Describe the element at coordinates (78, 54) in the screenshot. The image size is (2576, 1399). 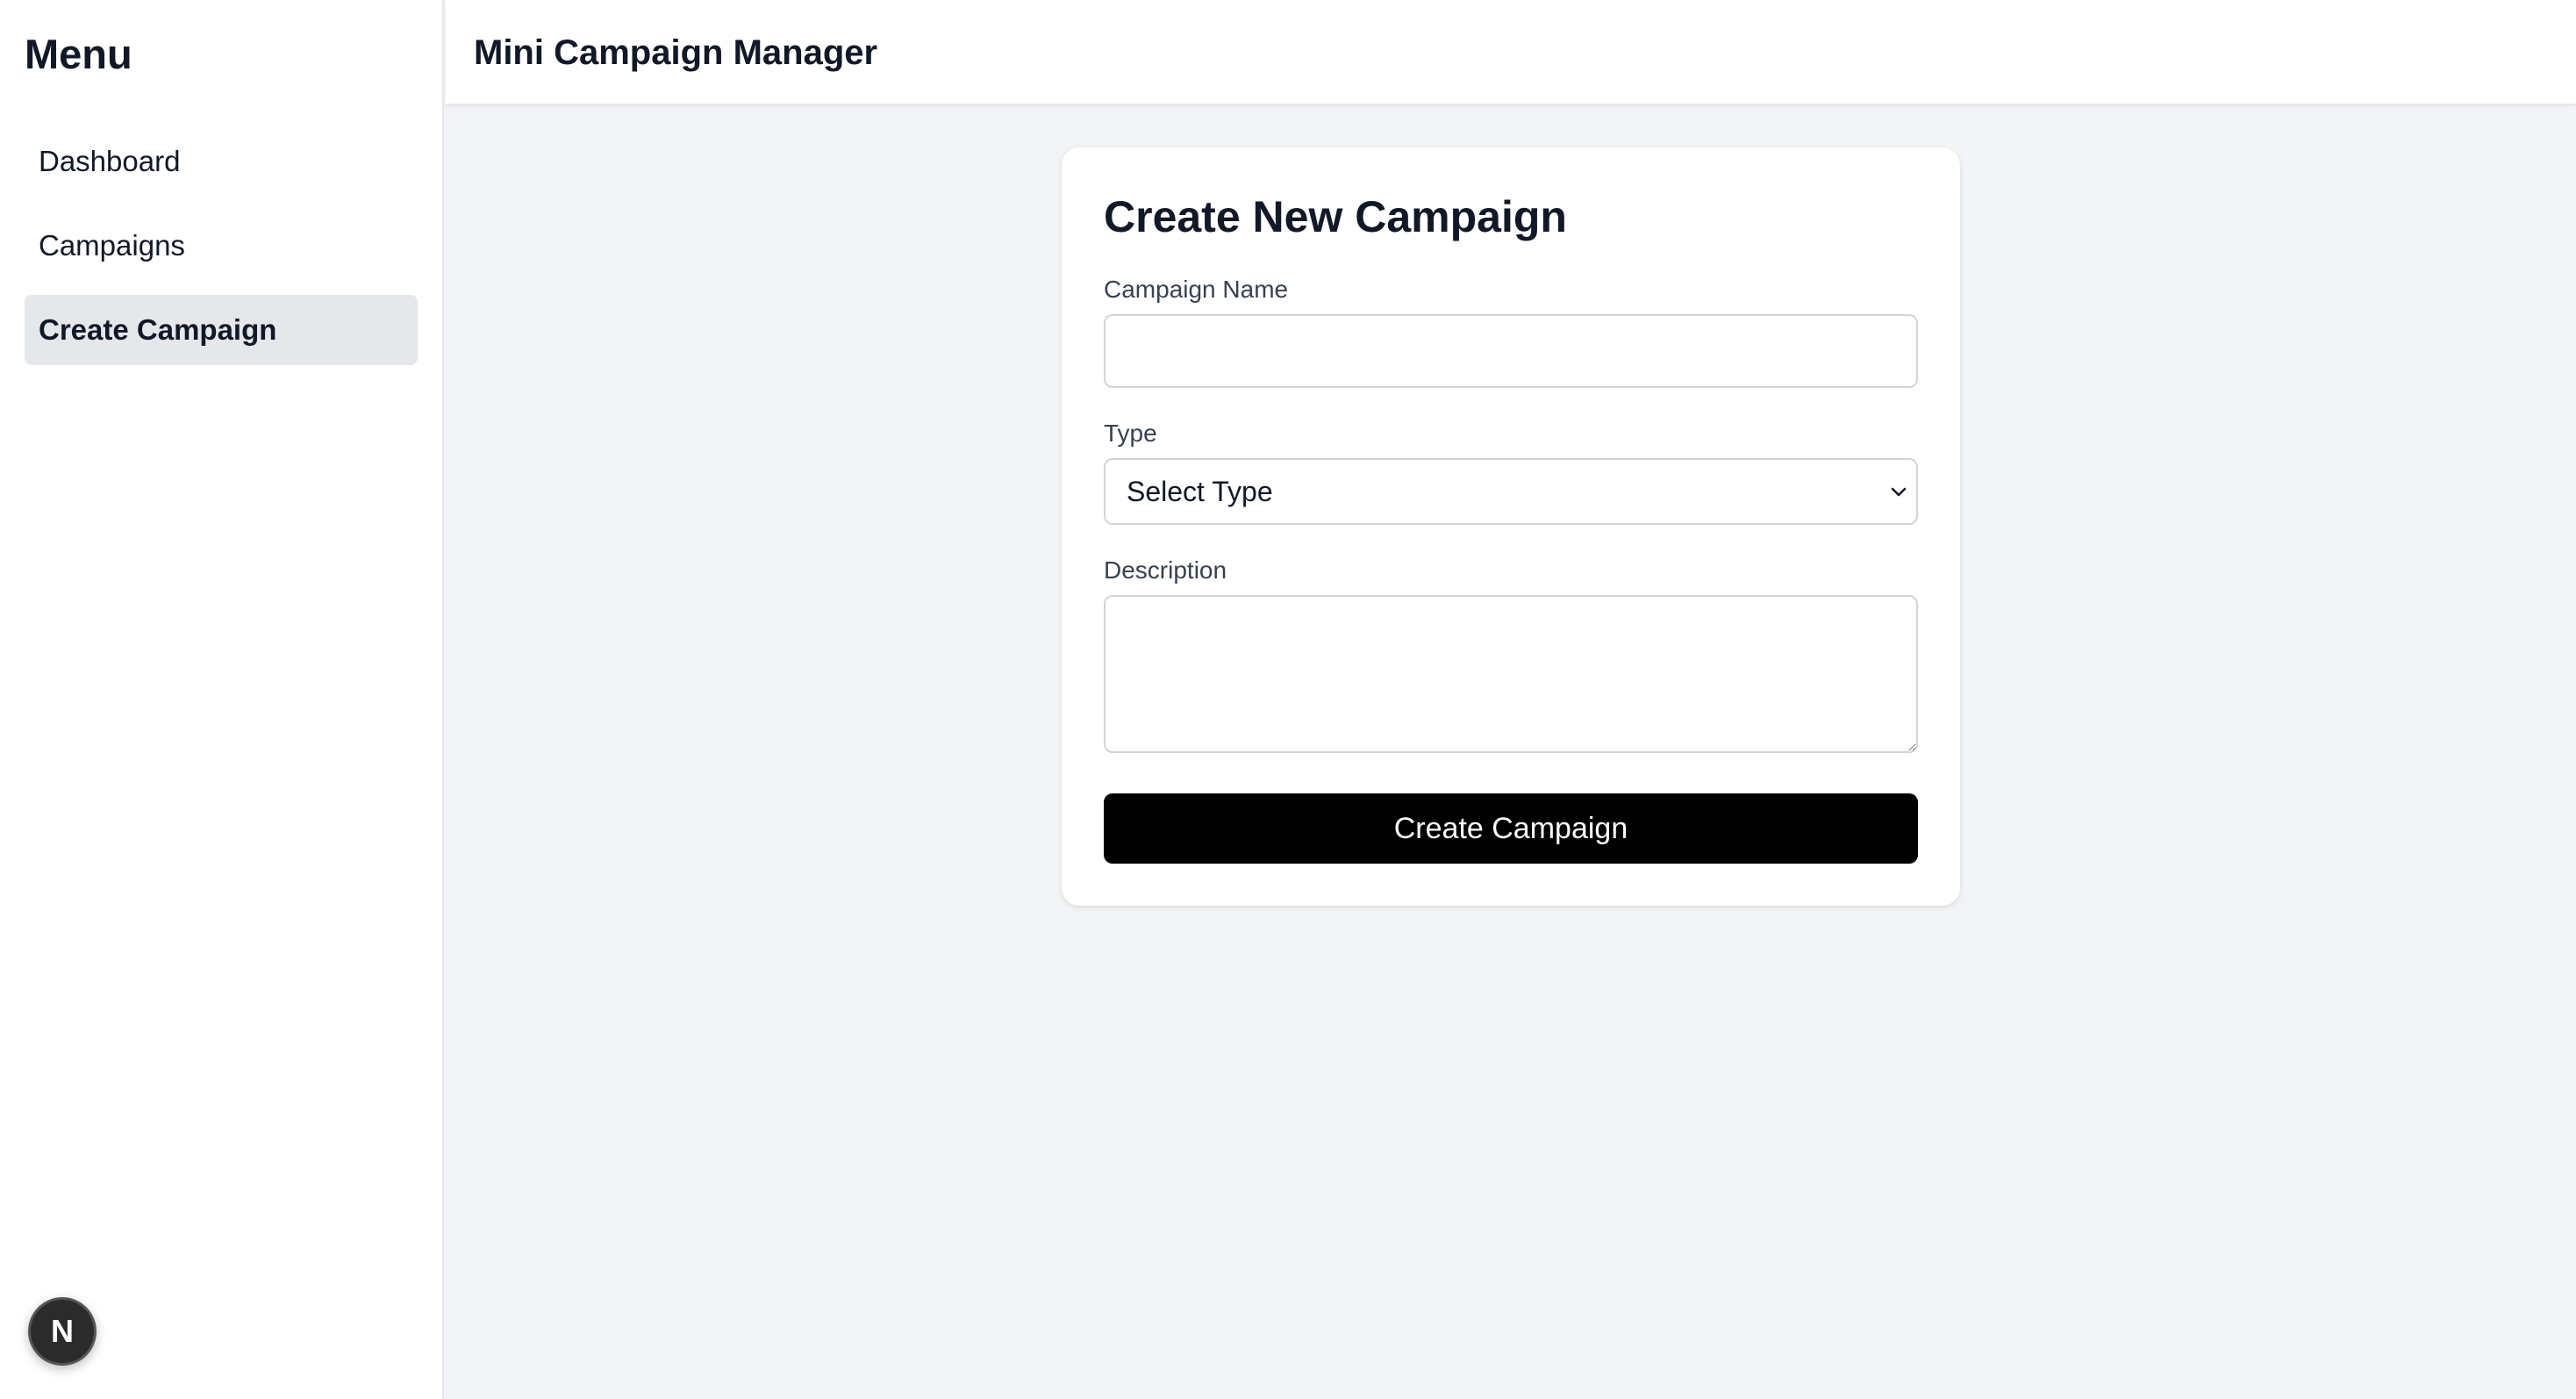
I see `sidebar-title: Menu` at that location.